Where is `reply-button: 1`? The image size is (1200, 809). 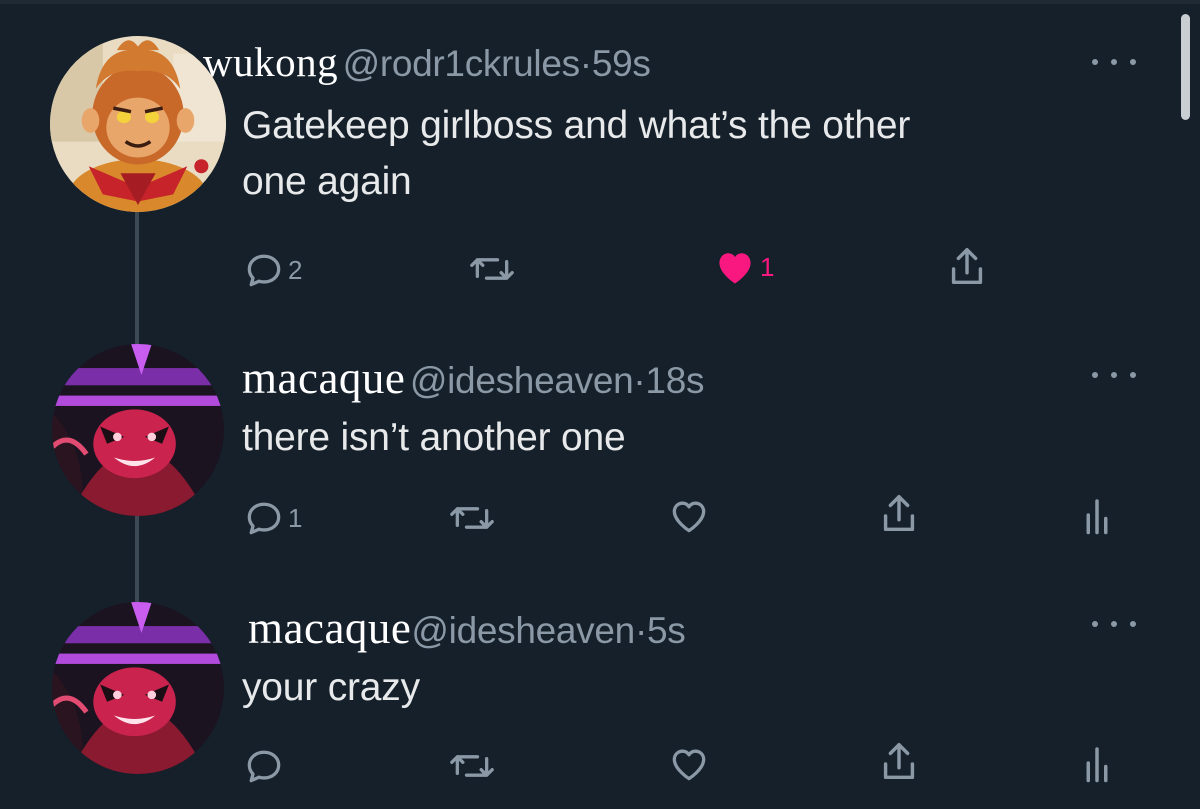 reply-button: 1 is located at coordinates (272, 518).